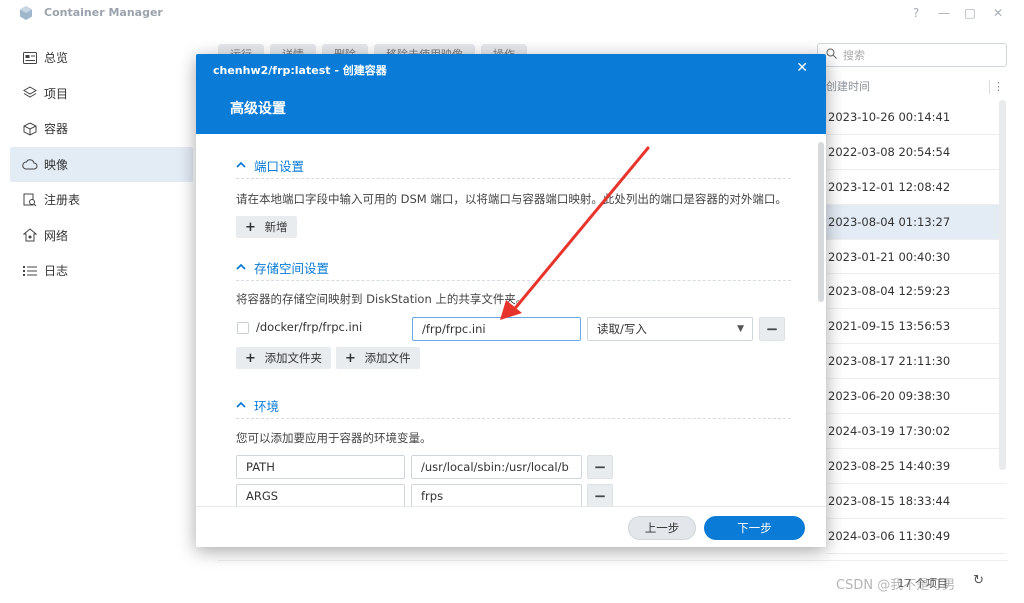 This screenshot has width=1024, height=603. Describe the element at coordinates (944, 13) in the screenshot. I see `minimize-icon: —` at that location.